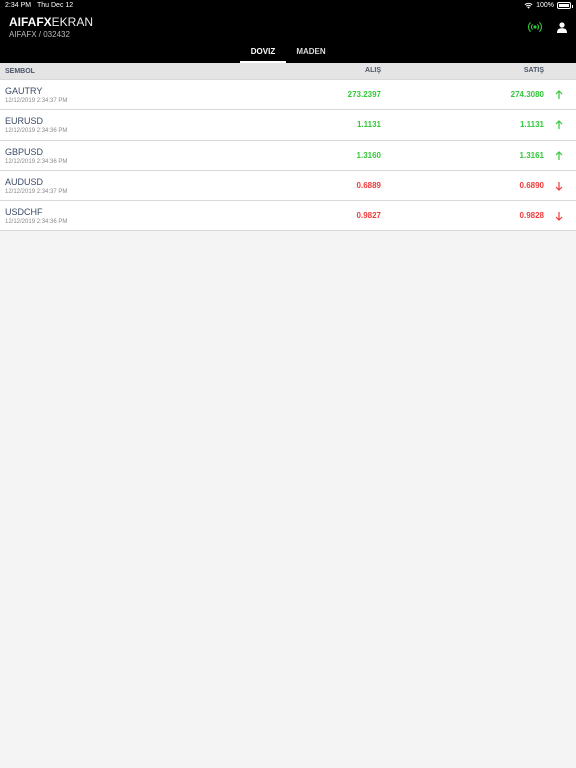 The image size is (576, 768). What do you see at coordinates (364, 94) in the screenshot?
I see `row-bid: 273.2397` at bounding box center [364, 94].